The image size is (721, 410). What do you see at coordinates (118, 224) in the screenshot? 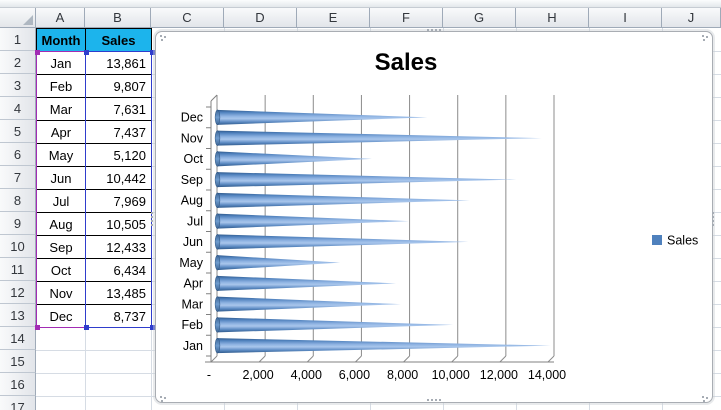
I see `cell-sales-Aug: 10,505` at bounding box center [118, 224].